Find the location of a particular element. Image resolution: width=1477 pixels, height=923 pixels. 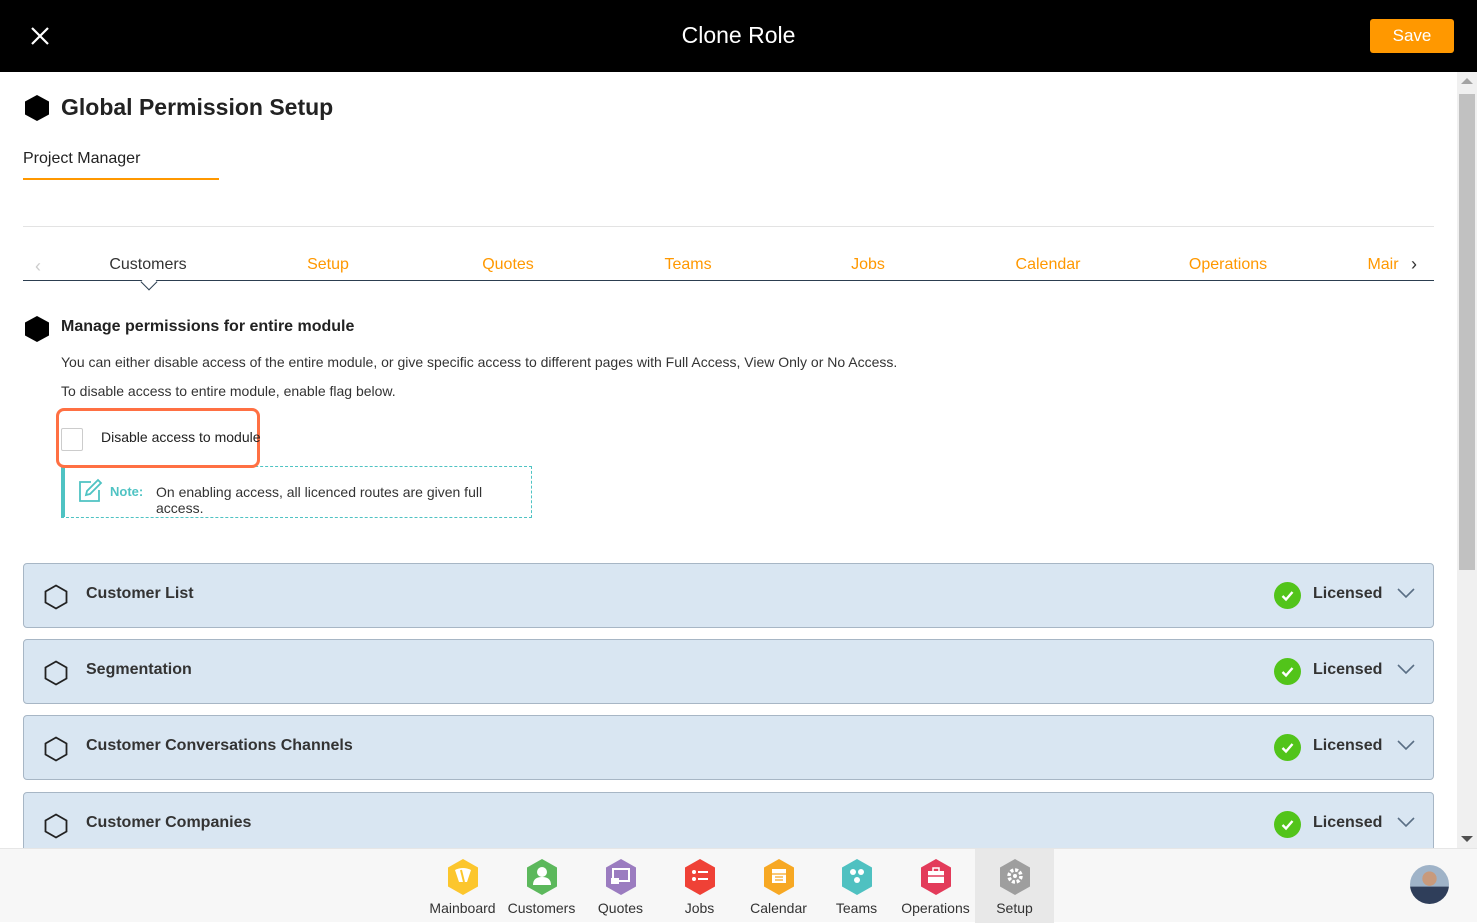

chevron-right-icon: › is located at coordinates (1421, 264).